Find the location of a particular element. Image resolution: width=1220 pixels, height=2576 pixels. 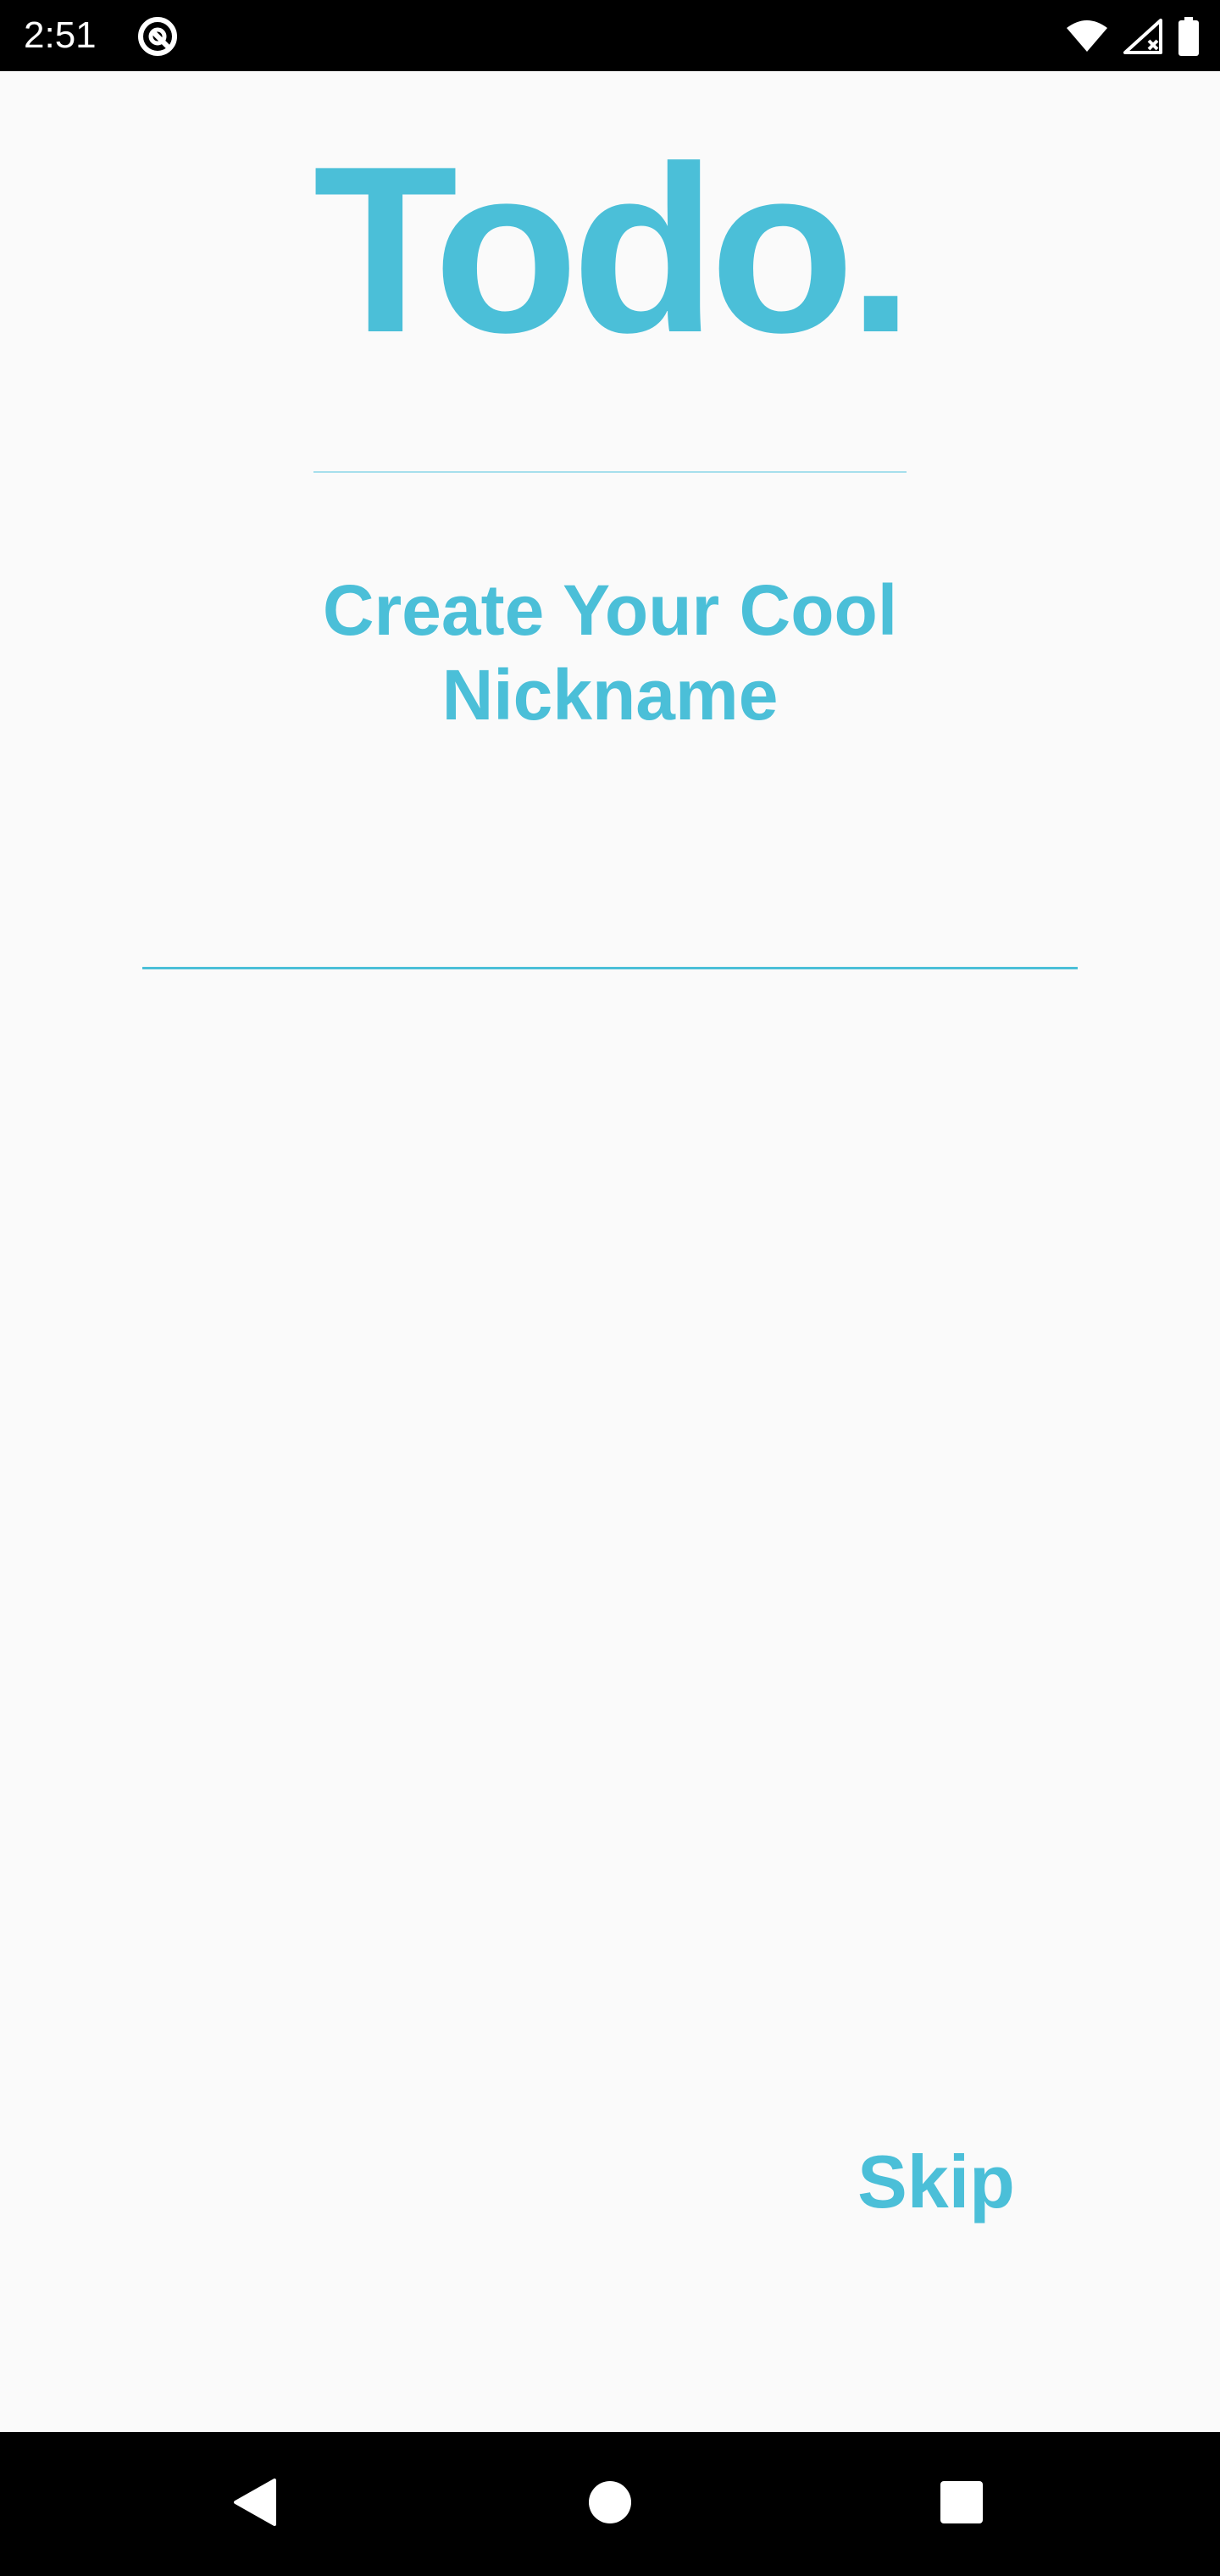

status-bar: 2:51 is located at coordinates (610, 35).